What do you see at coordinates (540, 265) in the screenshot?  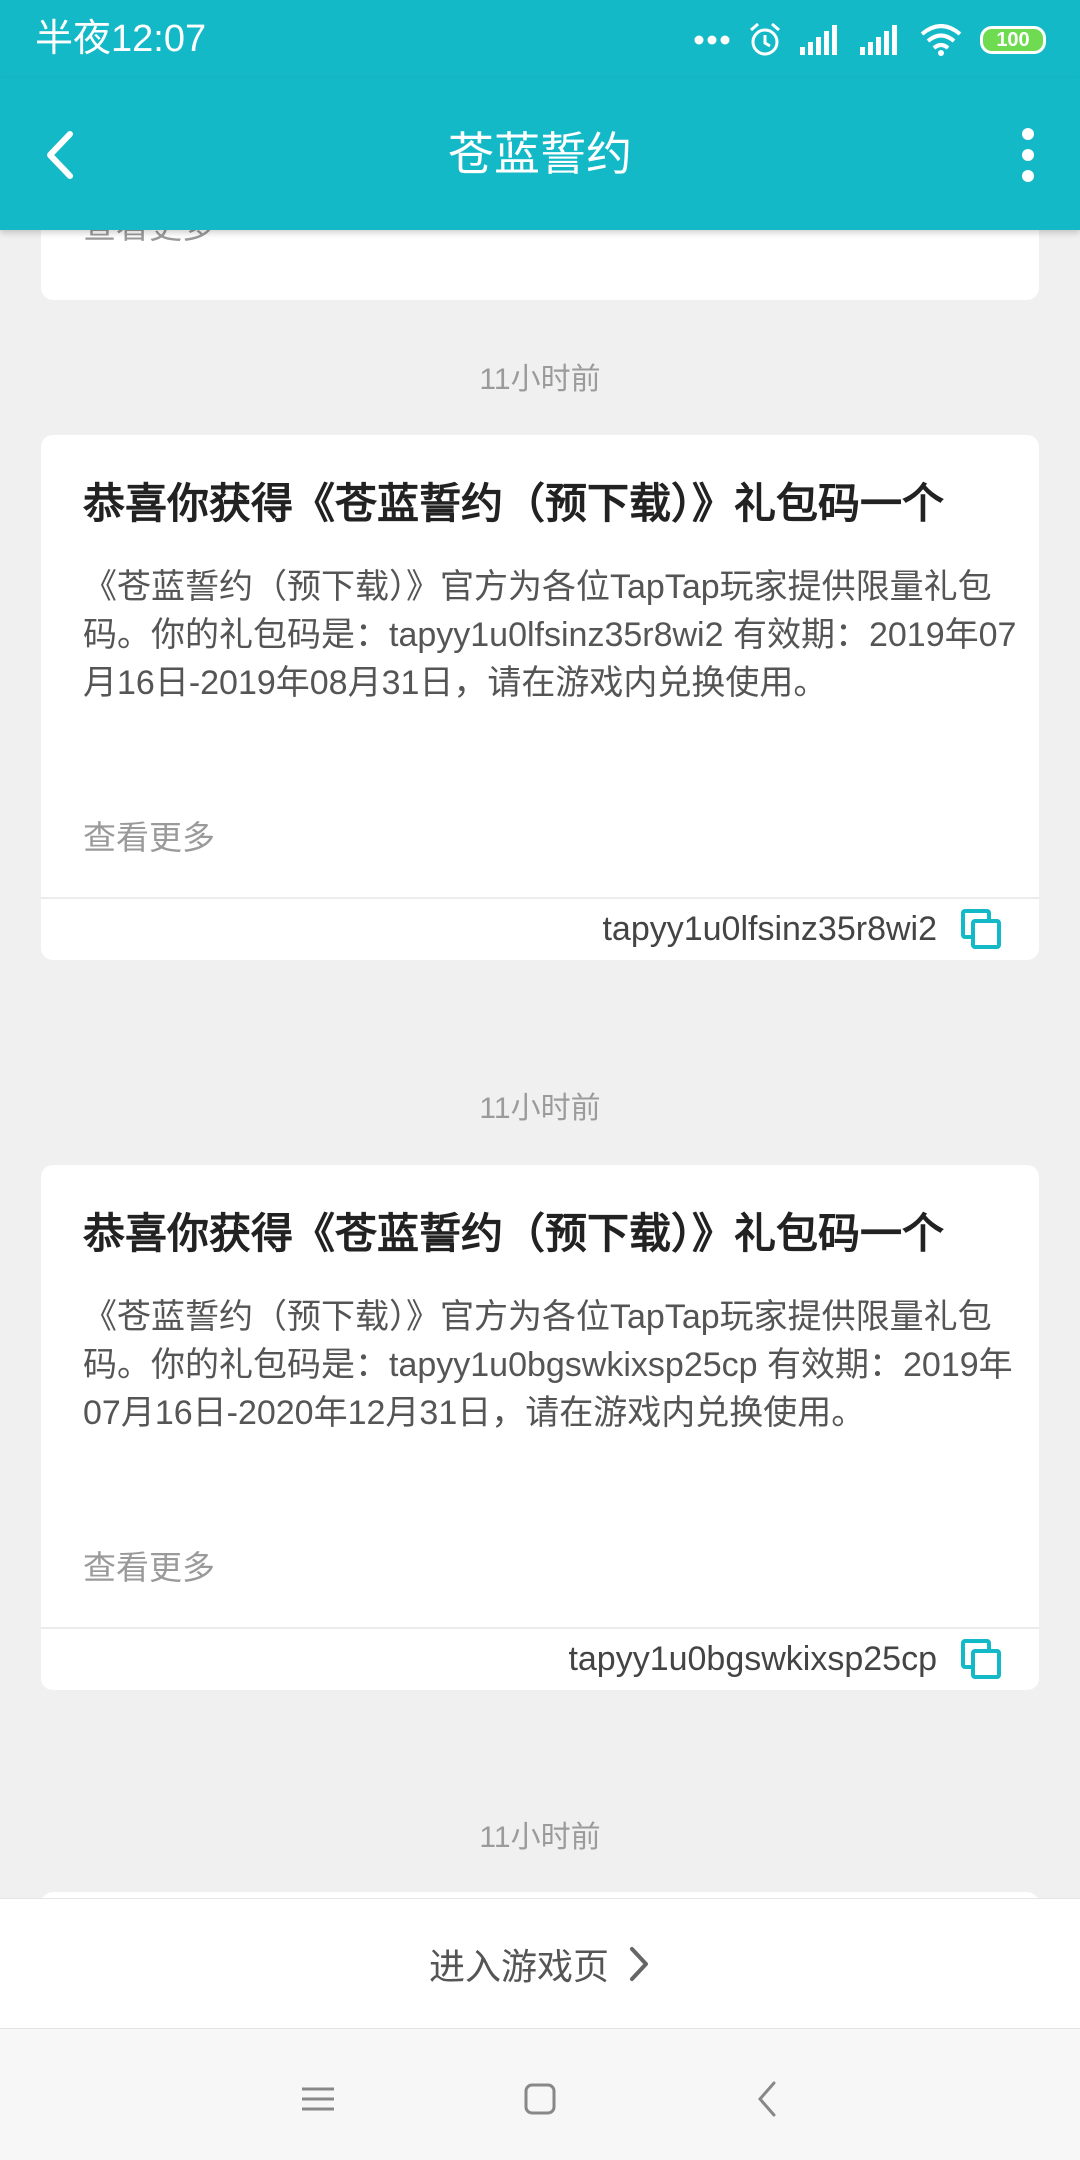 I see `notification-card-partial: 查看更多` at bounding box center [540, 265].